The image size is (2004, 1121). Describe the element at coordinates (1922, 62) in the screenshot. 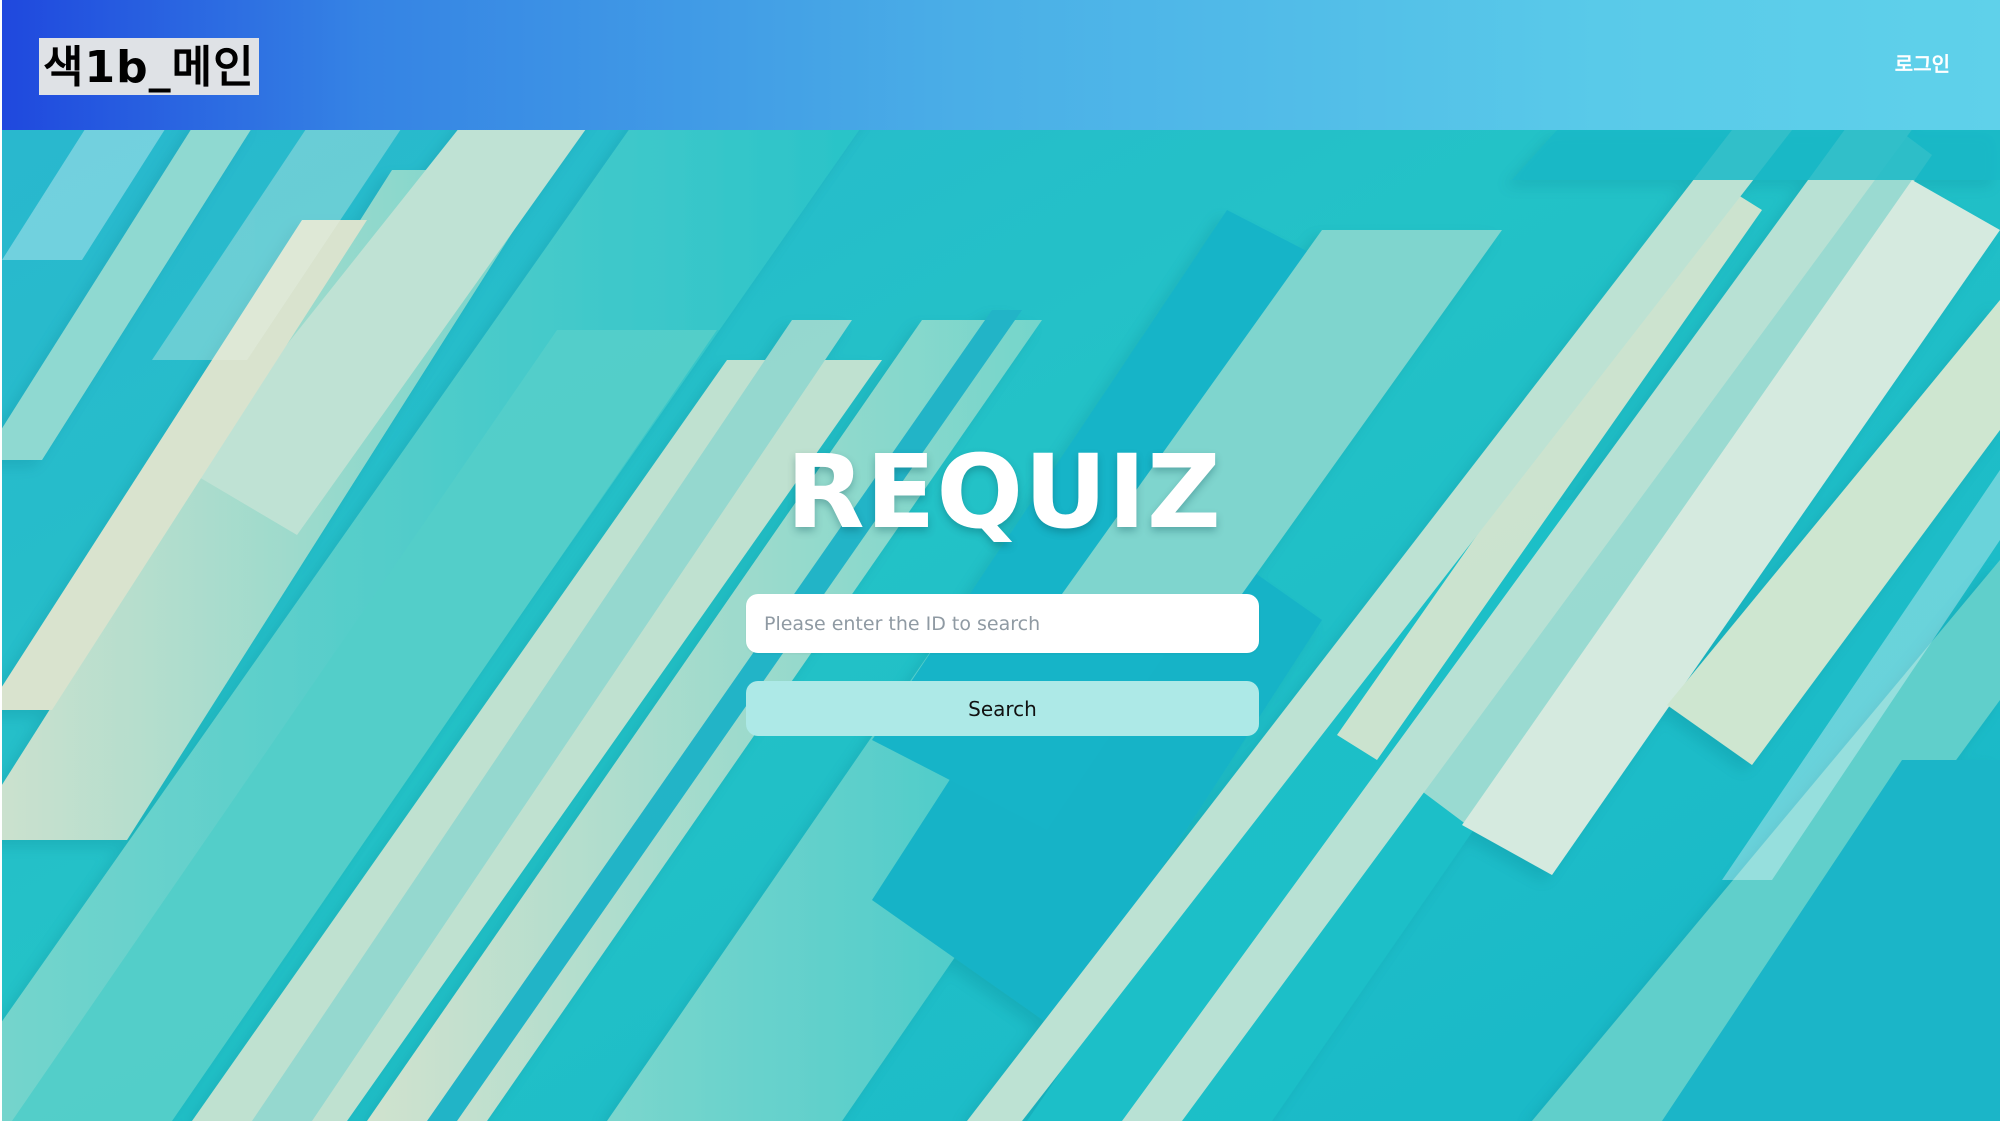

I see `login-link: 로그인` at that location.